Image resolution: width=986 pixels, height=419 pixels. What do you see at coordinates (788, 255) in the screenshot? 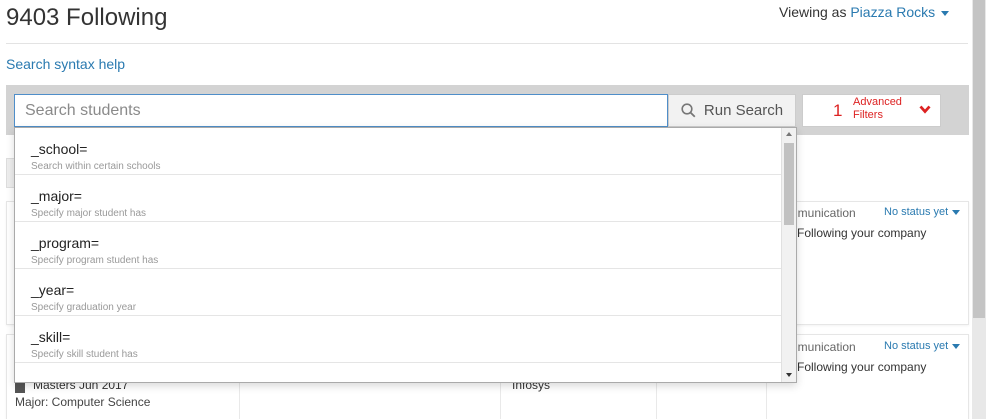
I see `dropdown-scrollbar` at bounding box center [788, 255].